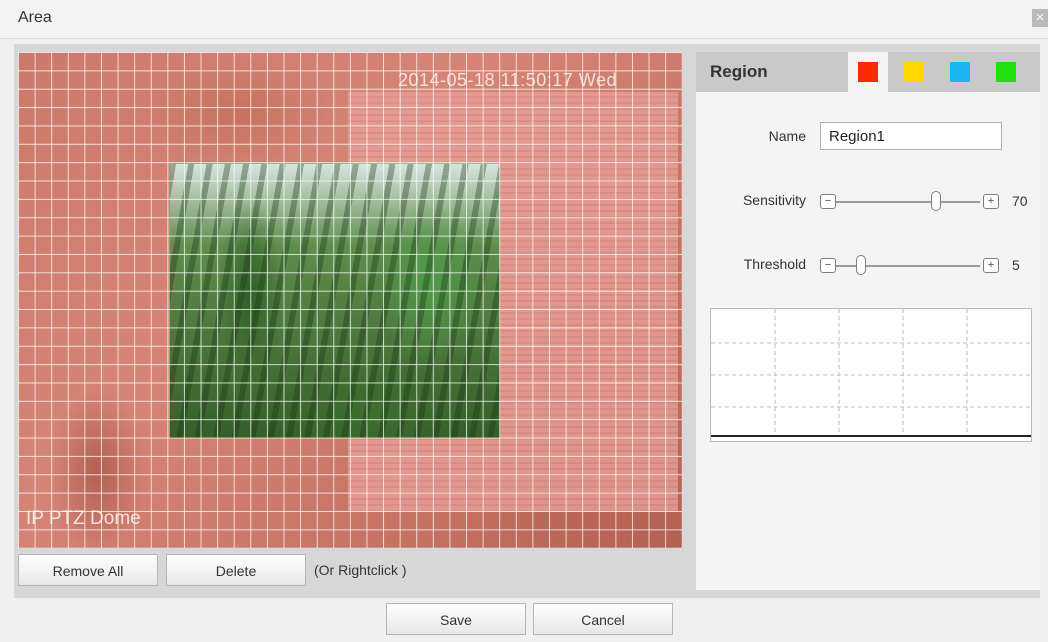  I want to click on region-color-red, so click(868, 72).